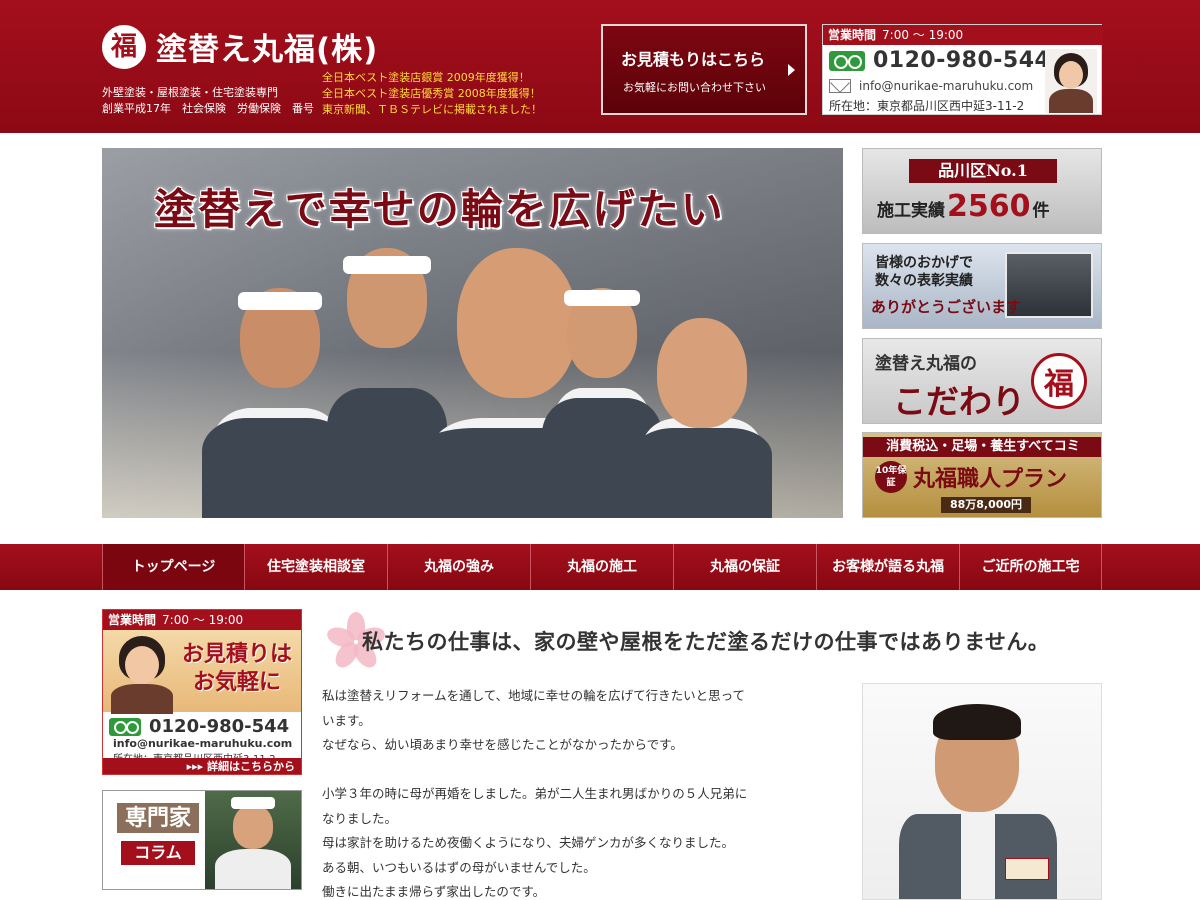  Describe the element at coordinates (208, 101) in the screenshot. I see `tagline: 外壁塗装・屋根塗装・住宅塗装専門 創業平成17年 社会保険 労働保険 番号` at that location.